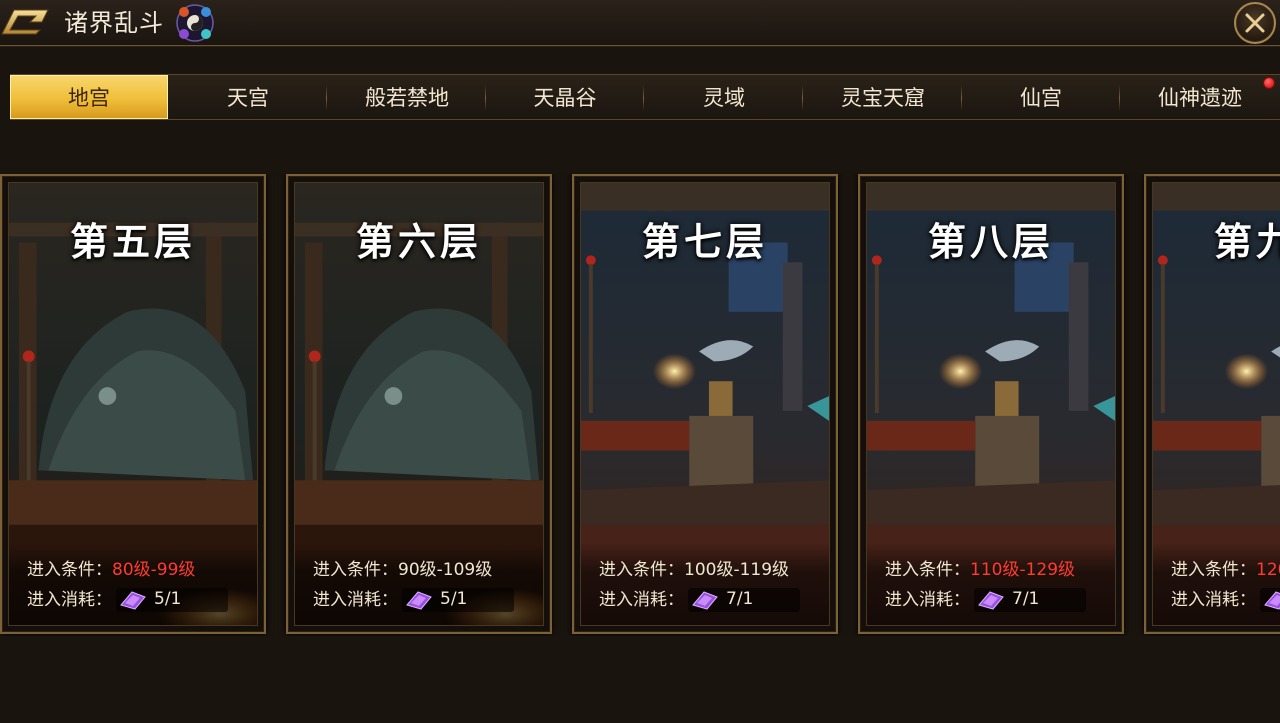 Image resolution: width=1280 pixels, height=723 pixels. I want to click on entry-level-range: 100级-119级, so click(737, 570).